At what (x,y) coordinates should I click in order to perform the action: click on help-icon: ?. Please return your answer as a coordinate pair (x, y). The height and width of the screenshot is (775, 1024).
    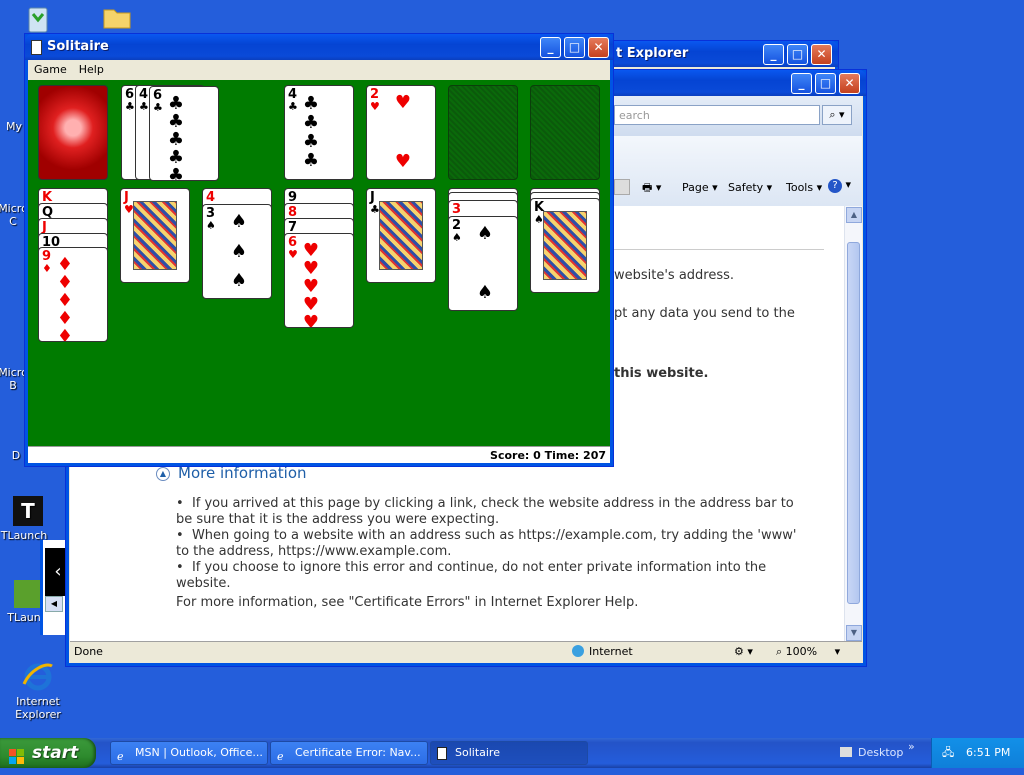
    Looking at the image, I should click on (835, 186).